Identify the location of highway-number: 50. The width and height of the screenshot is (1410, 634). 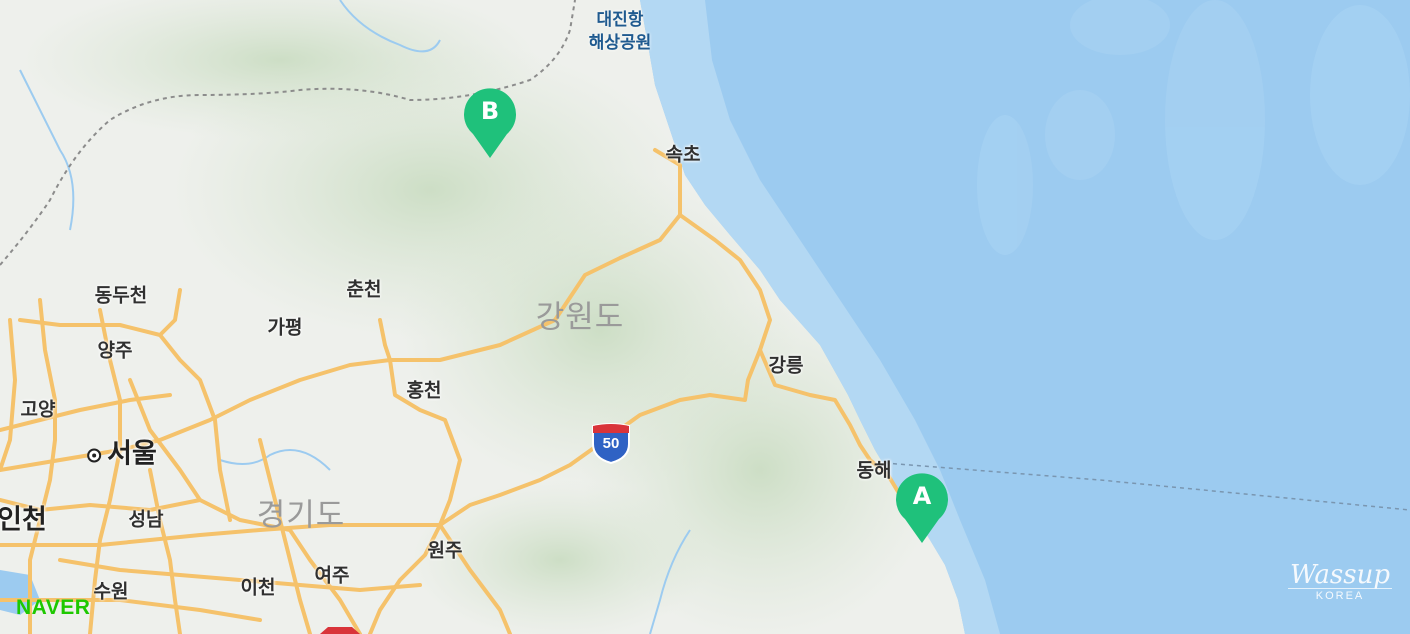
(611, 443).